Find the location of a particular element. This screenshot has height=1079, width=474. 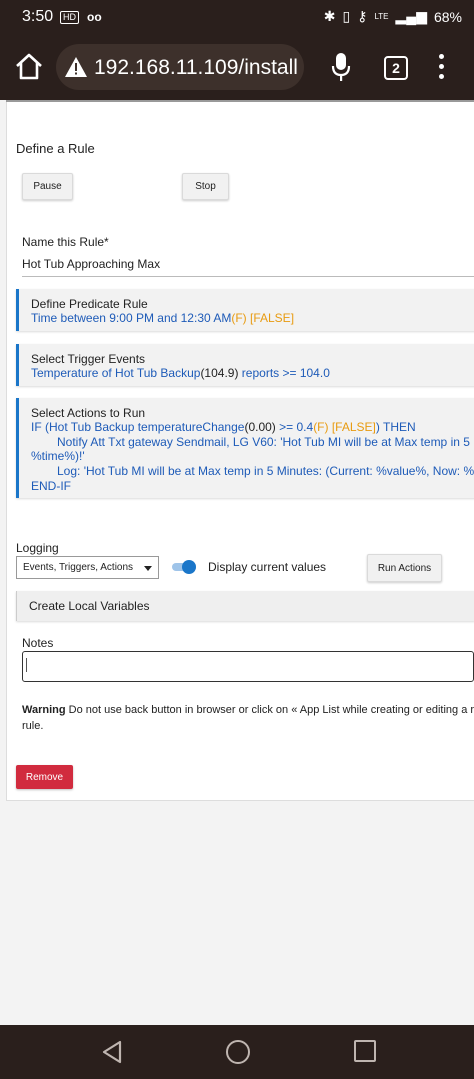

vibrate-icon: ▯ is located at coordinates (346, 16).